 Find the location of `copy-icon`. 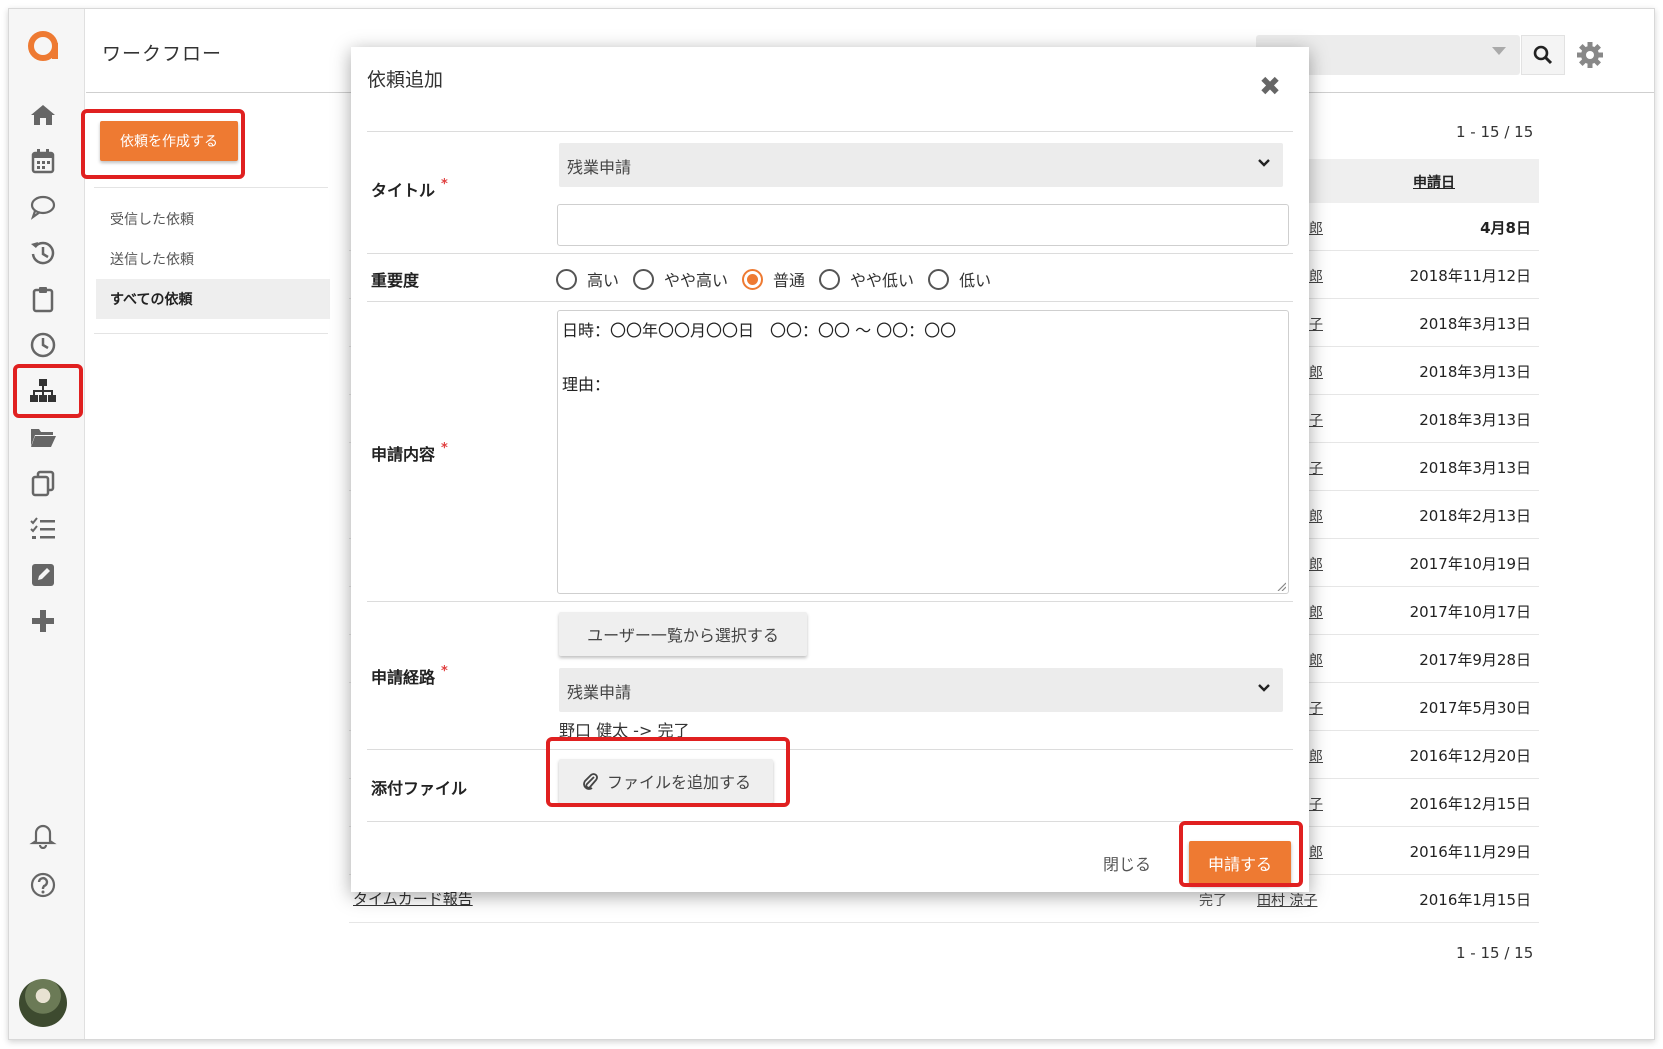

copy-icon is located at coordinates (43, 483).